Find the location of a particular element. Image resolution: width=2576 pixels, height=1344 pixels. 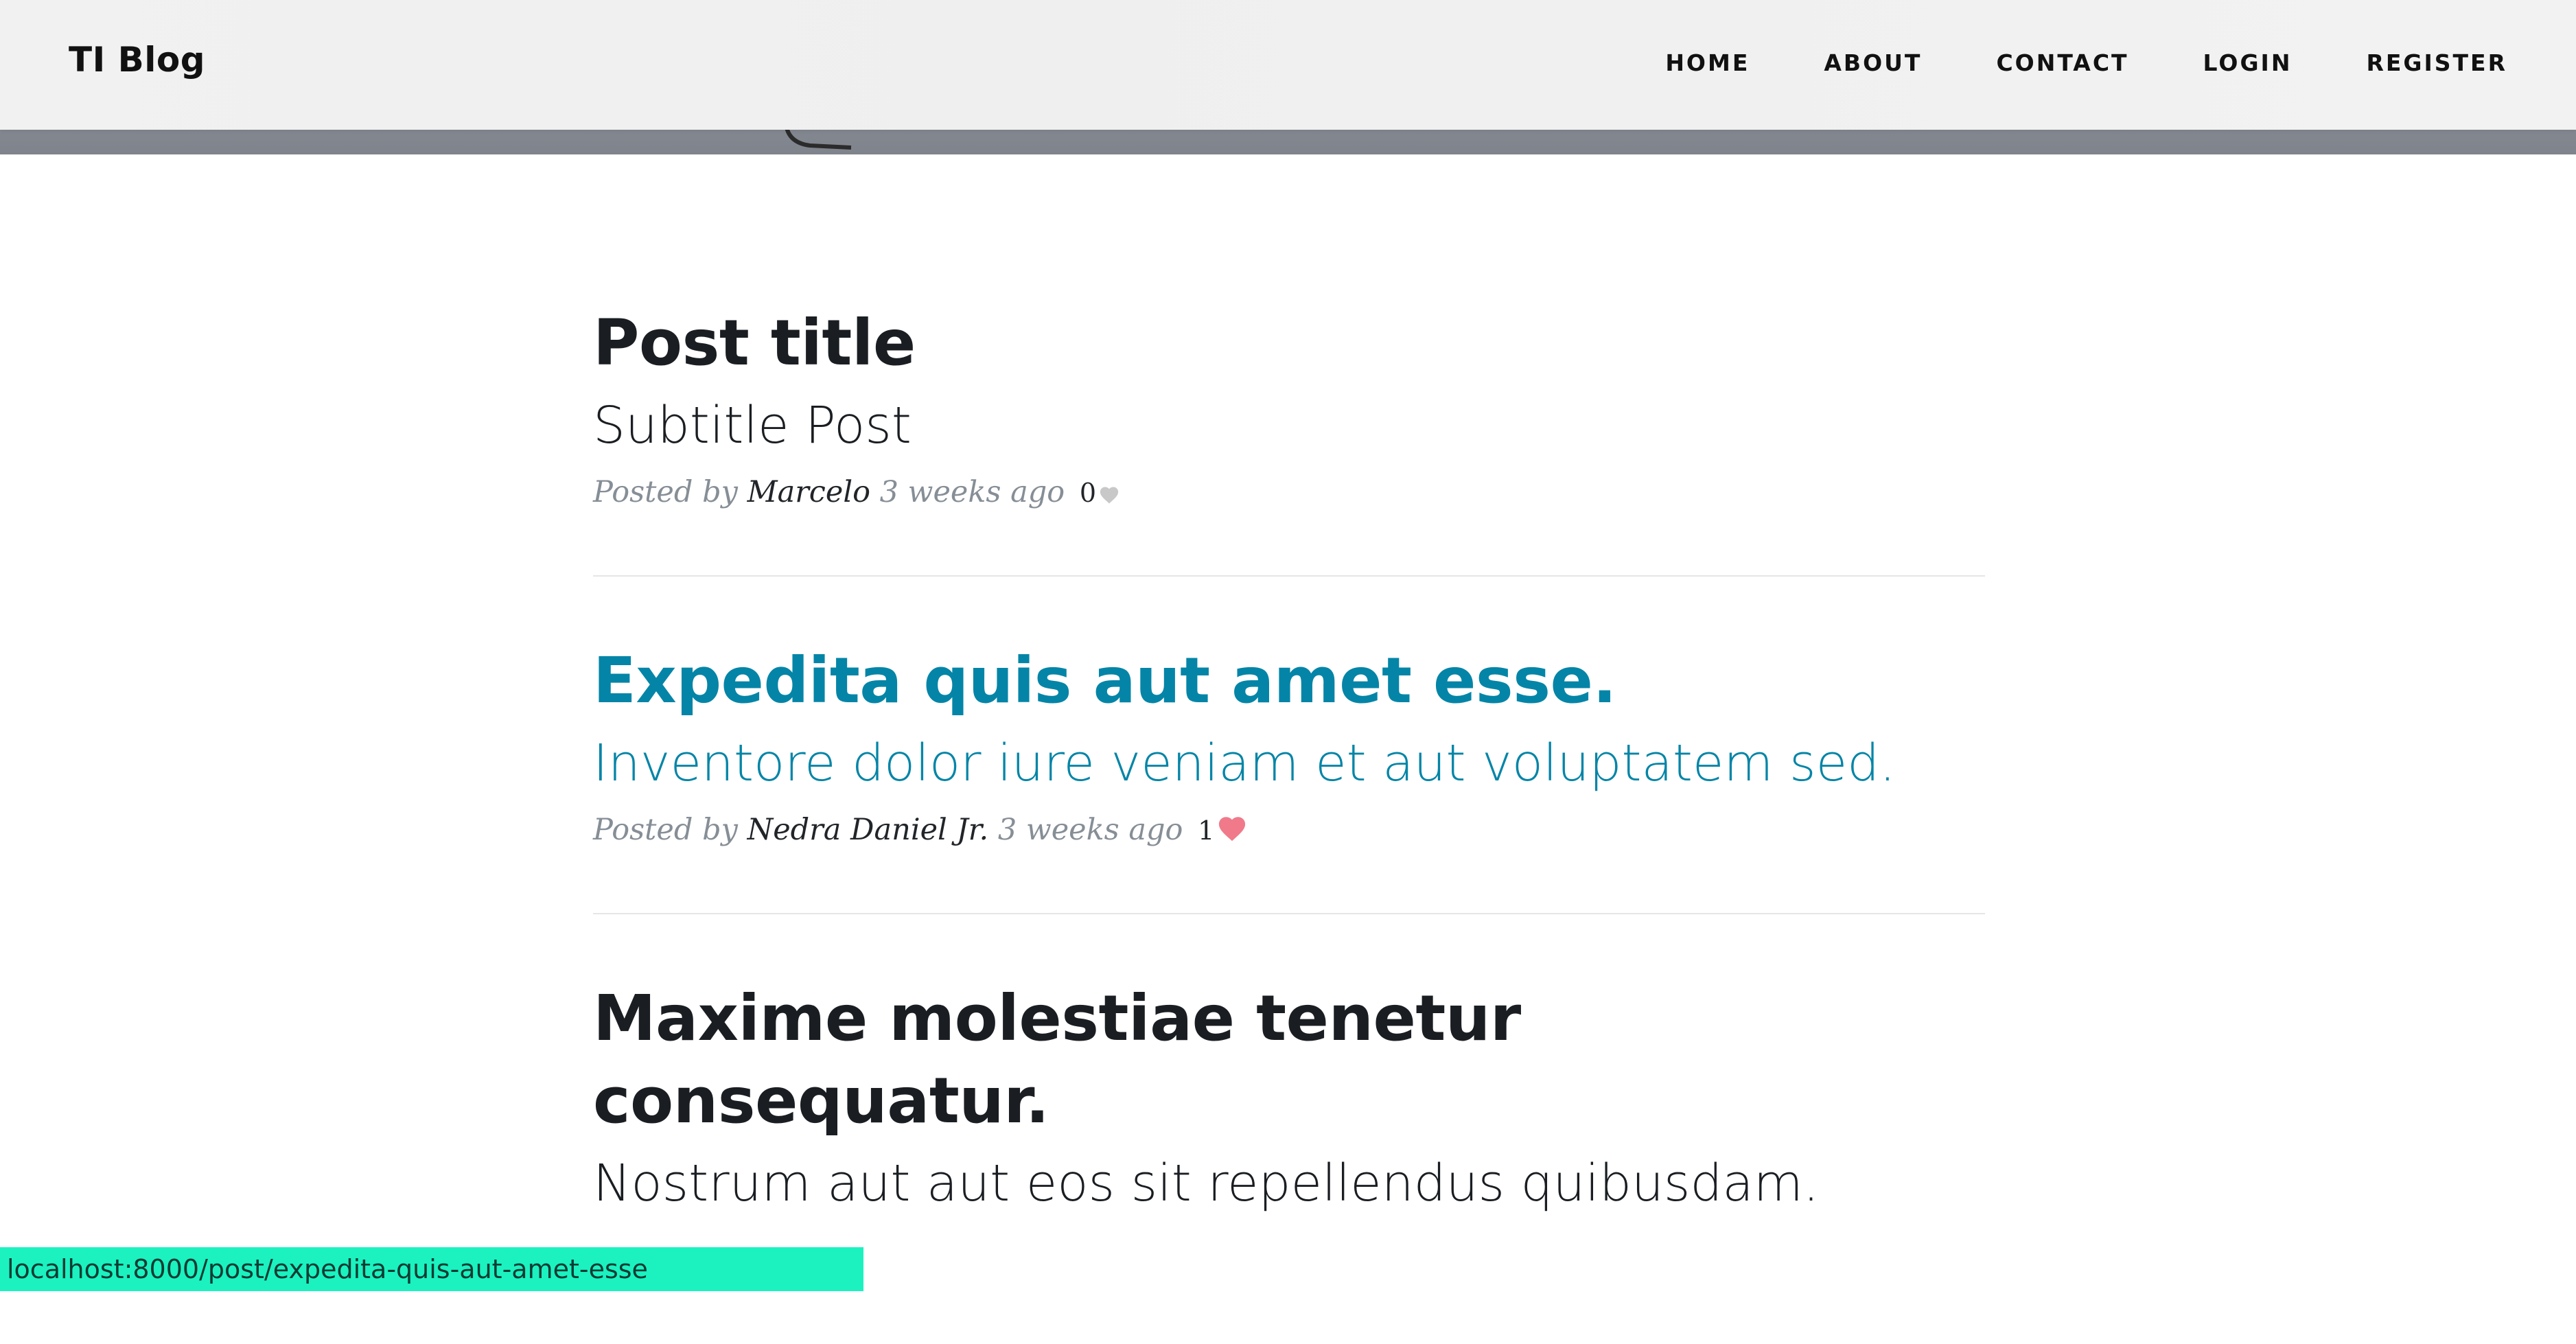

post-title-link: Post title is located at coordinates (1289, 343).